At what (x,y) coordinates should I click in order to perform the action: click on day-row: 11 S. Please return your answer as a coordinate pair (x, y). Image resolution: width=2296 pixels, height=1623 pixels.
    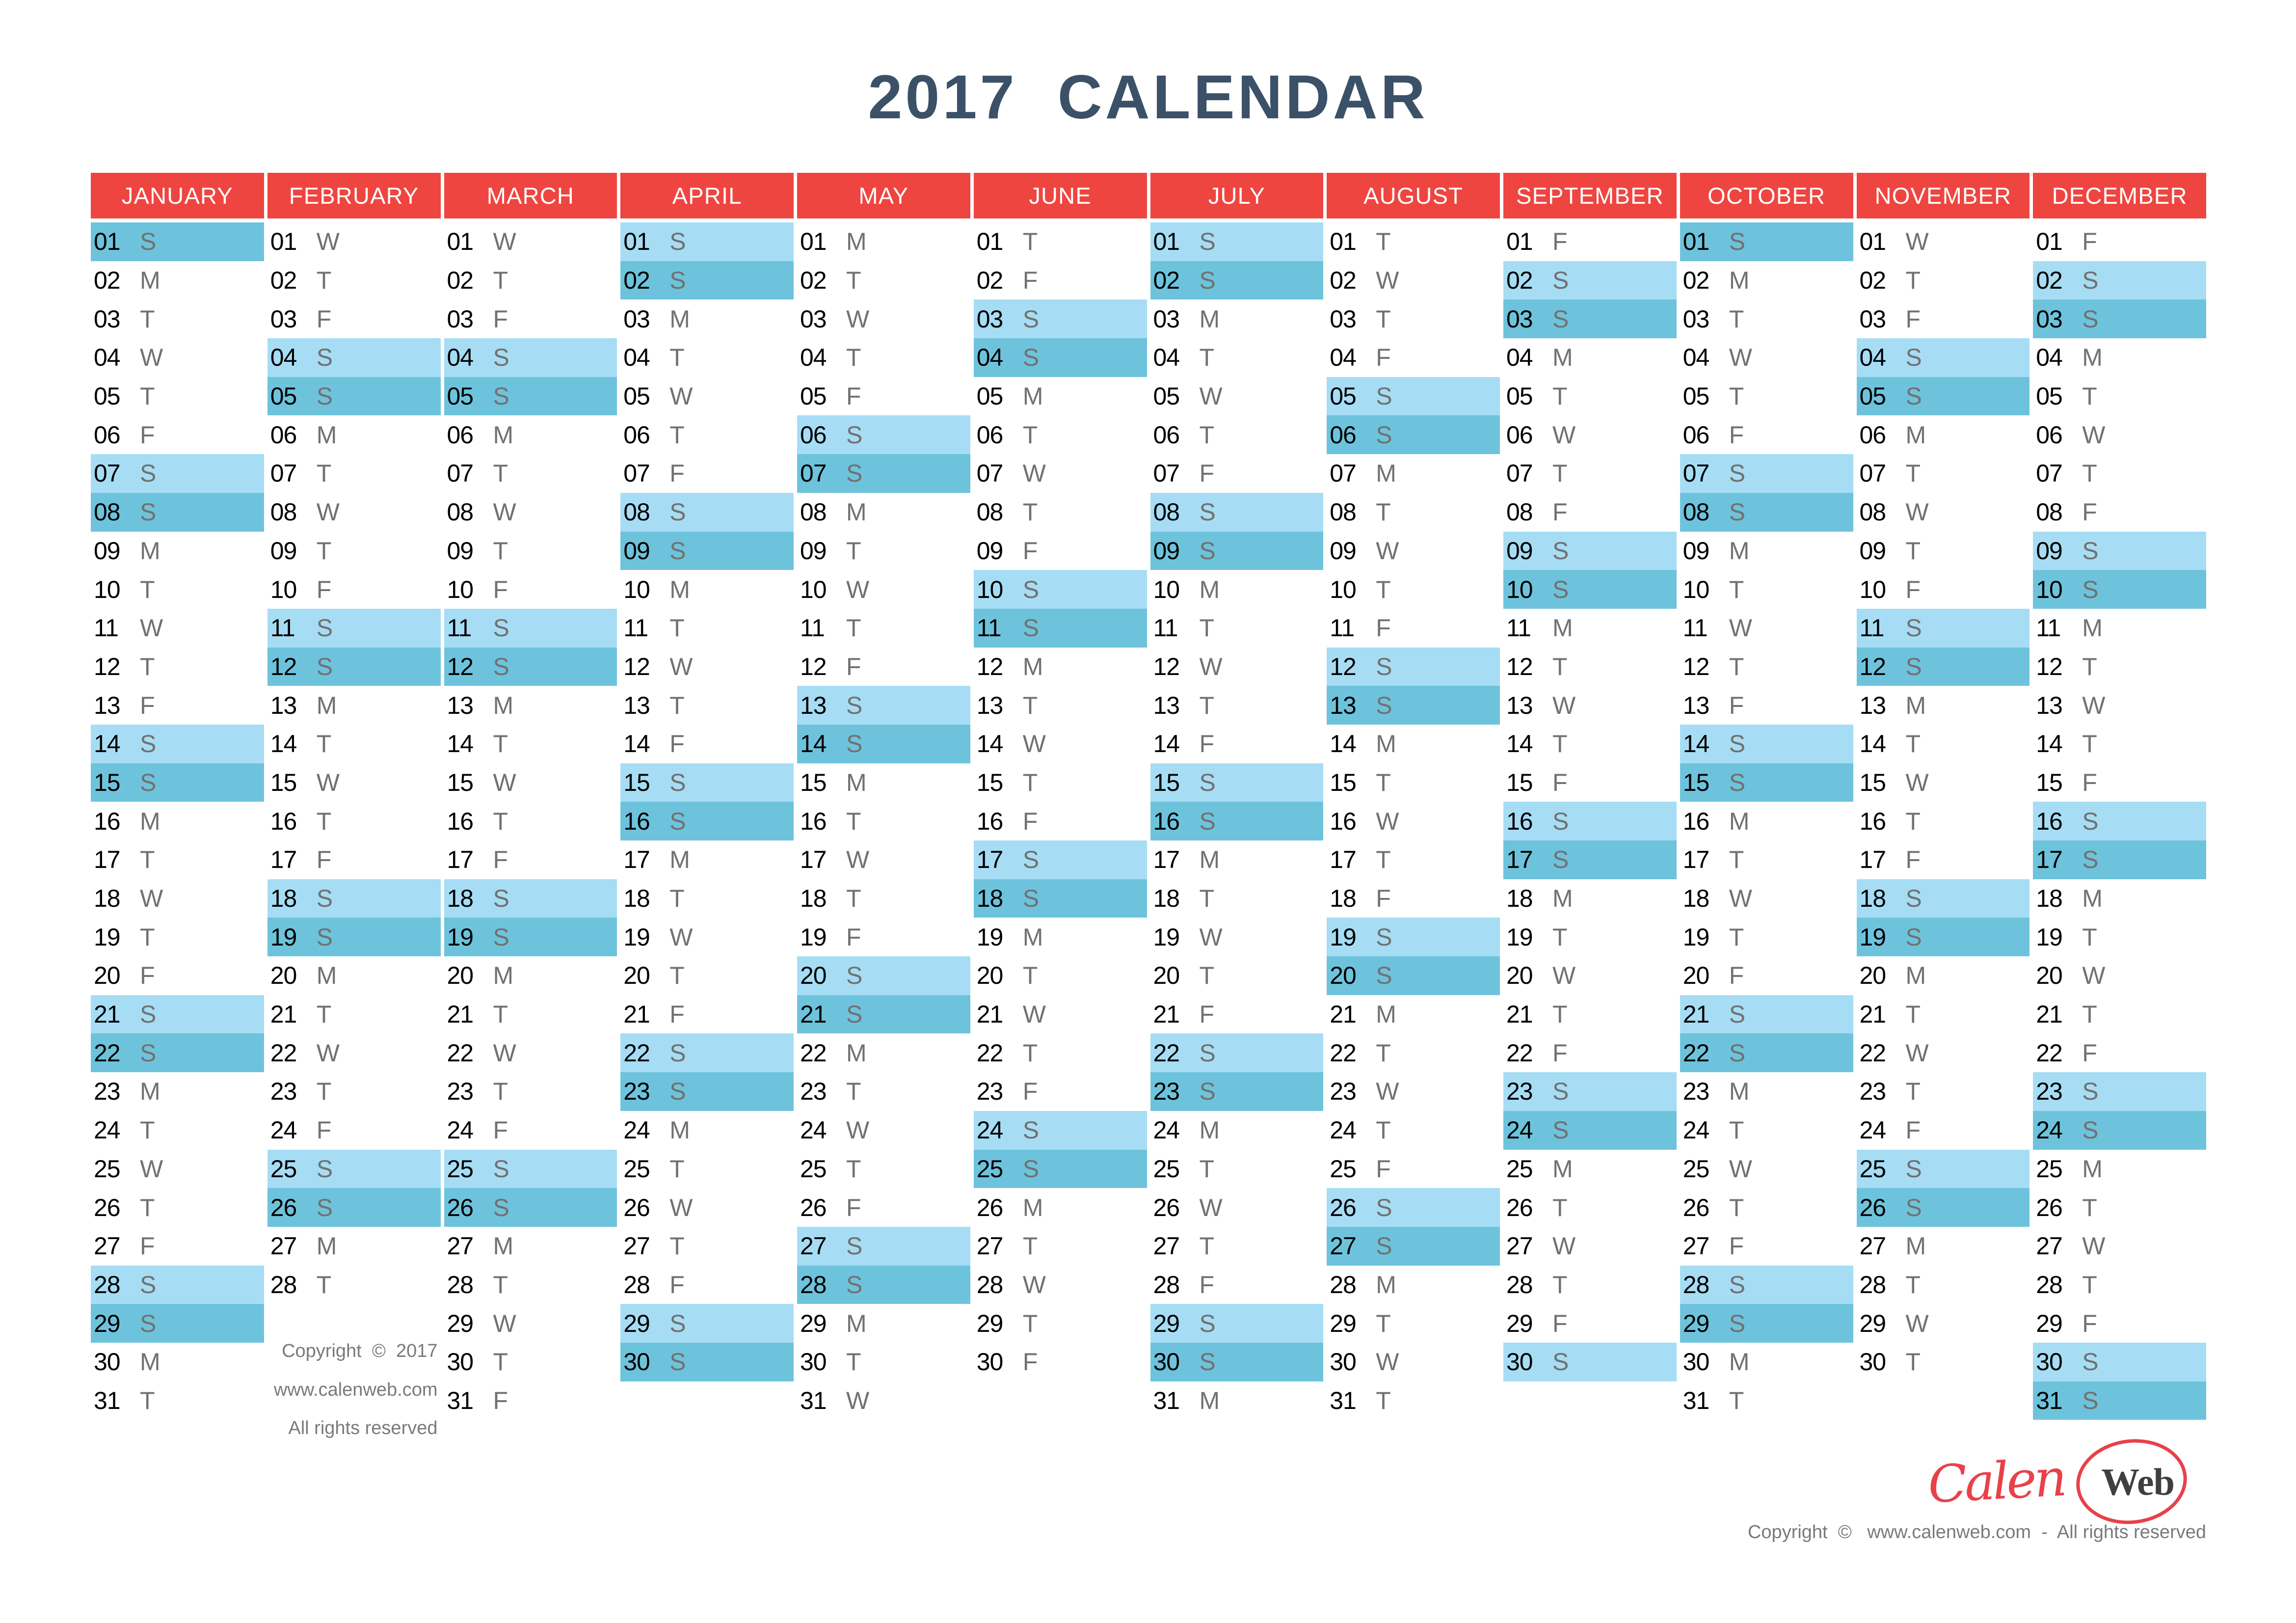
    Looking at the image, I should click on (1060, 628).